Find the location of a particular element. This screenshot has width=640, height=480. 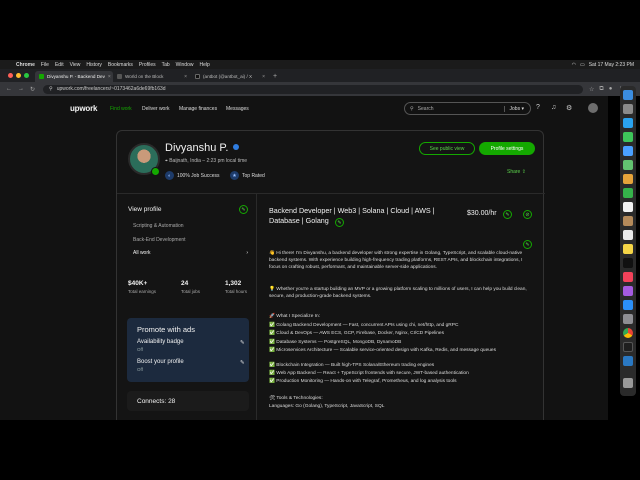

menu-edit: Edit is located at coordinates (59, 65).